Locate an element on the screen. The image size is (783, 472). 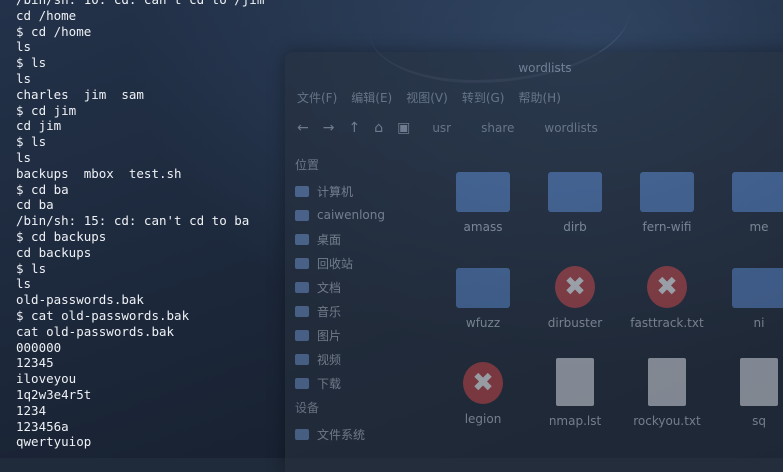
terminal-line: $ cd ba is located at coordinates (42, 189).